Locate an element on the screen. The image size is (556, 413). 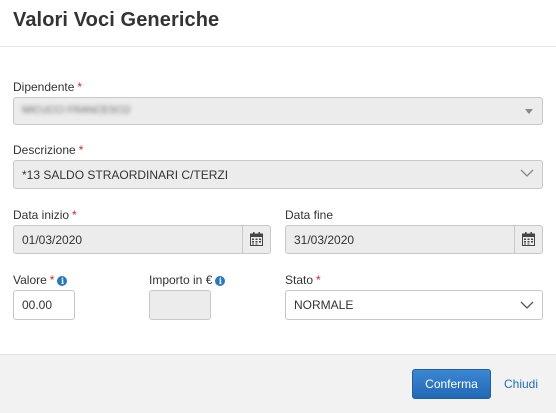
descrizione-value: *13 SALDO STRAORDINARI C/TERZI is located at coordinates (125, 175).